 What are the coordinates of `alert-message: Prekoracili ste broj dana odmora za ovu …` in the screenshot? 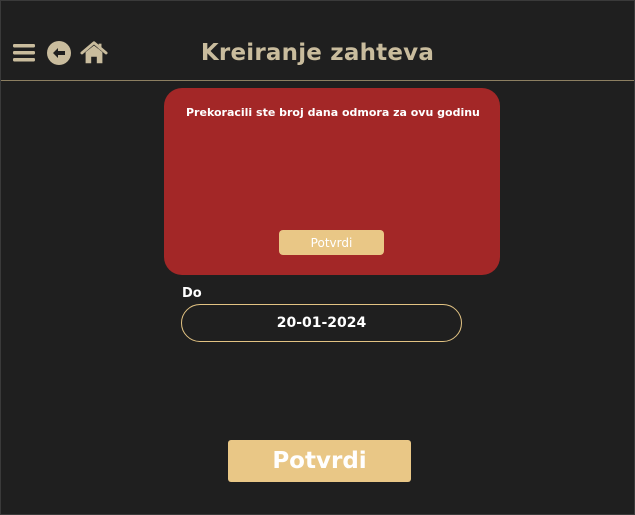 It's located at (333, 112).